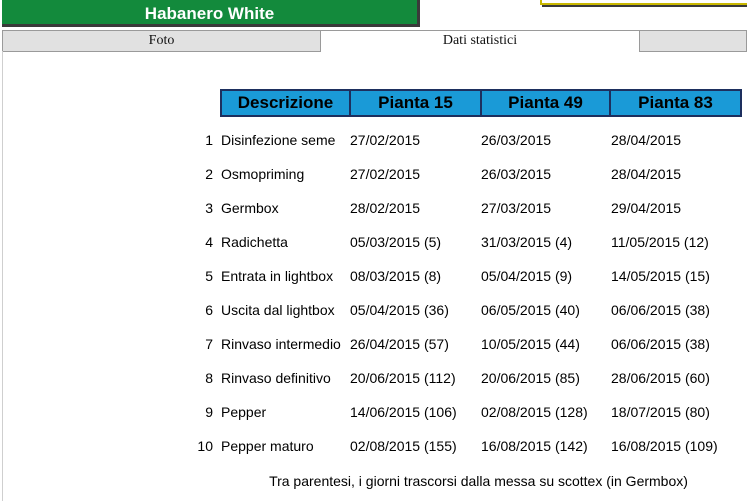  What do you see at coordinates (527, 276) in the screenshot?
I see `row-pianta-49: 05/04/2015 (9)` at bounding box center [527, 276].